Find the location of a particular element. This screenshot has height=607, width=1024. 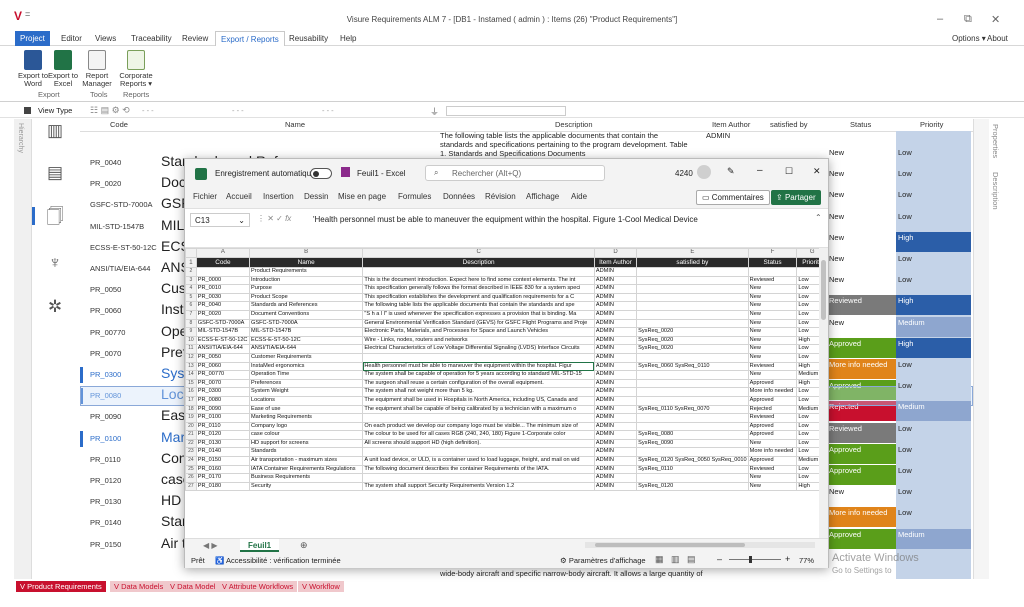

grid-row-code: PR_0070 is located at coordinates (105, 353).